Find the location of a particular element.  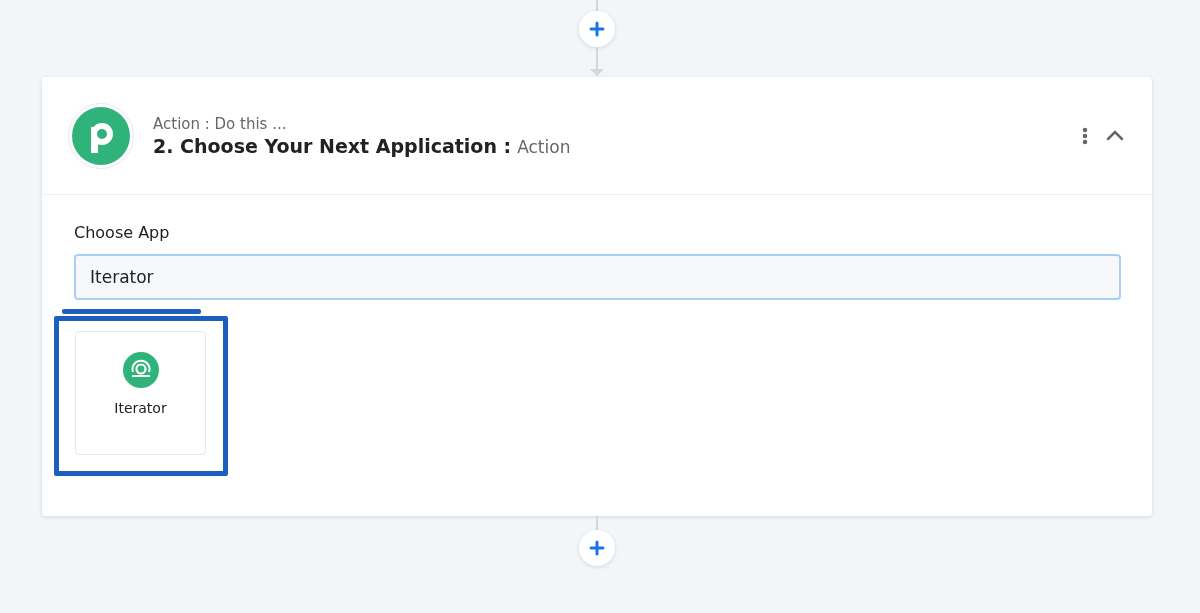

collapse-chevron-icon is located at coordinates (1115, 135).